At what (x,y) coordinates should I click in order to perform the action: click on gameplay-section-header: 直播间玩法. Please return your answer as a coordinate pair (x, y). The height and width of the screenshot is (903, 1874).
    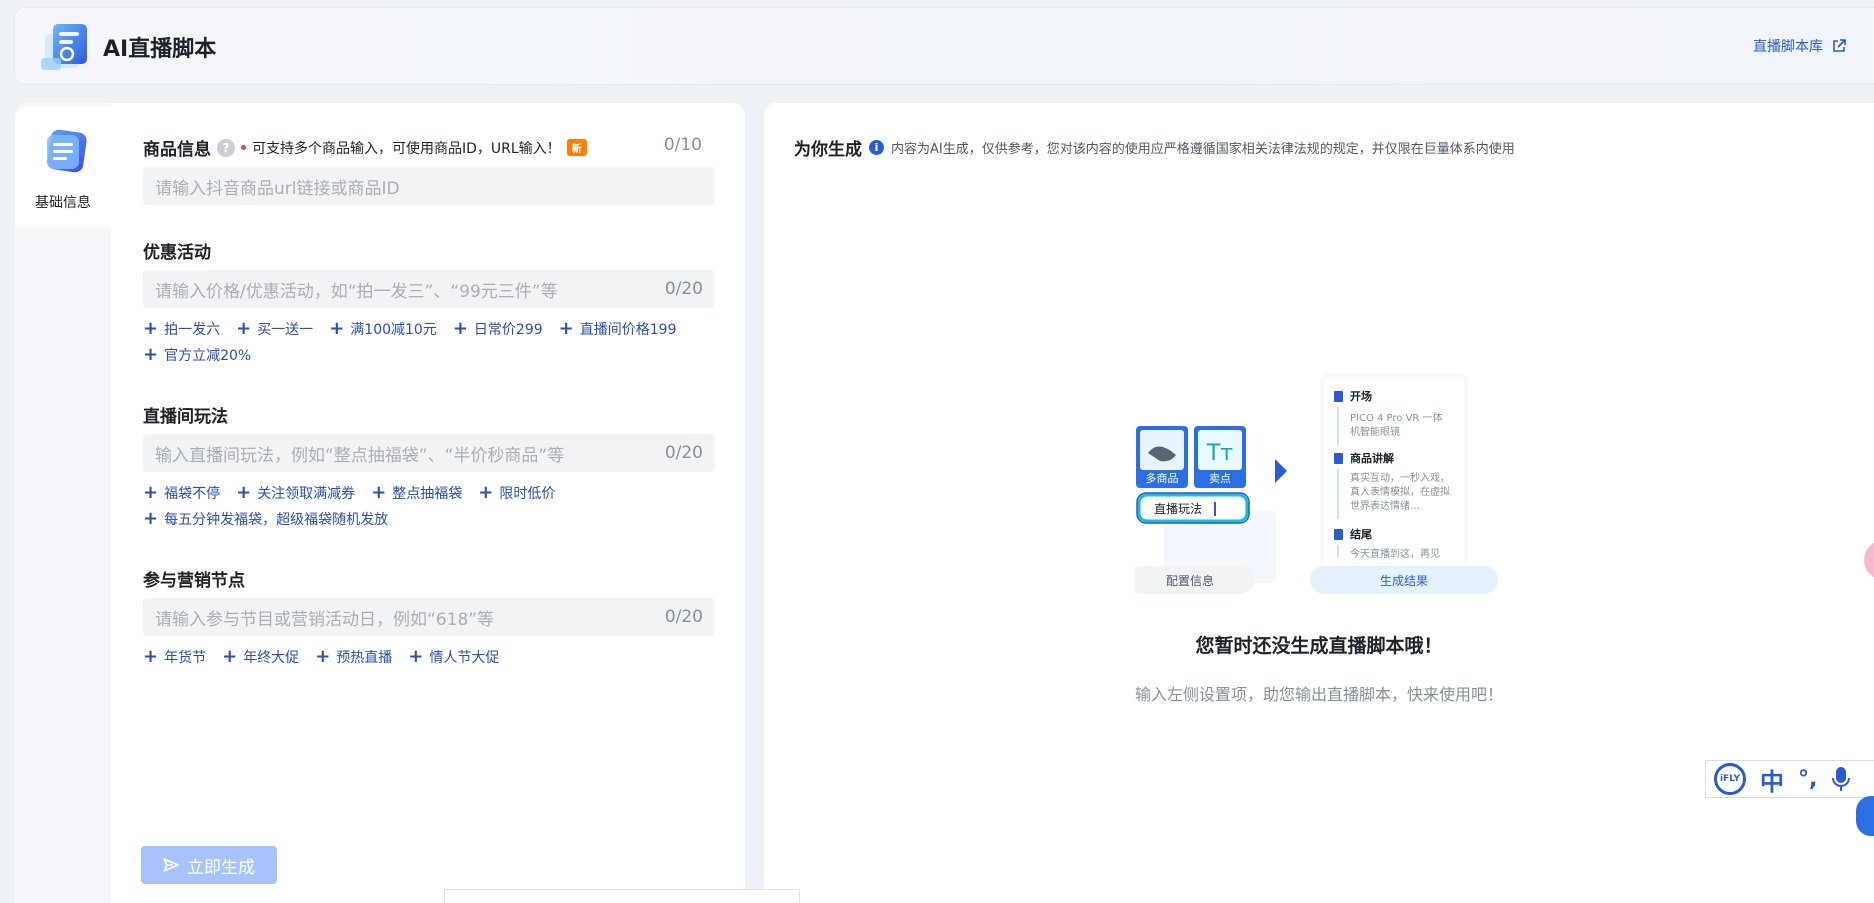
    Looking at the image, I should click on (185, 414).